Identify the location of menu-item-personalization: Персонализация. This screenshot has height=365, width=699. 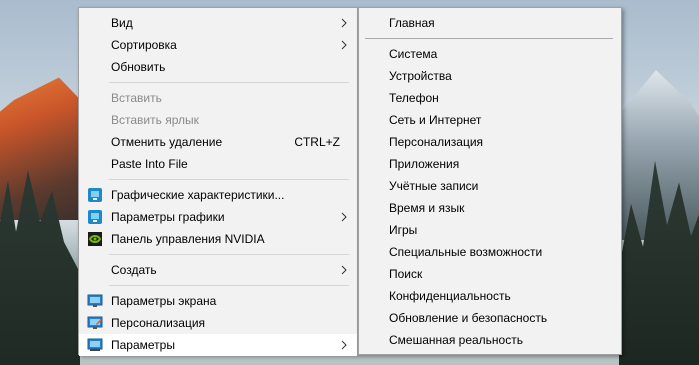
(218, 323).